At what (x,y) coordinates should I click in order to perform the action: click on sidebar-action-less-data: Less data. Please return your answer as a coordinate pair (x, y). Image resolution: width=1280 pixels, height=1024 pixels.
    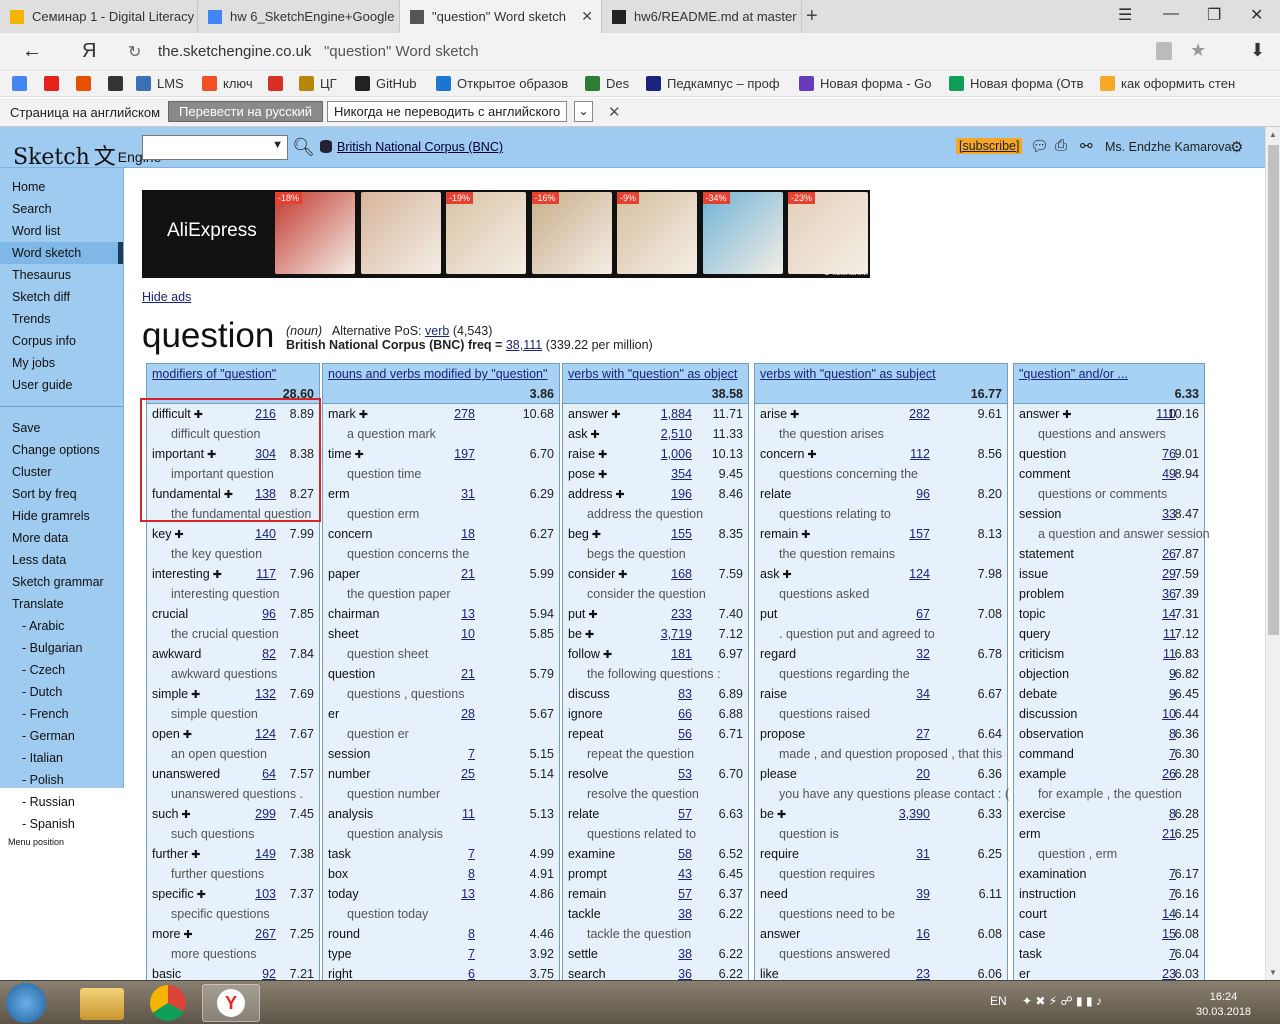
    Looking at the image, I should click on (61, 560).